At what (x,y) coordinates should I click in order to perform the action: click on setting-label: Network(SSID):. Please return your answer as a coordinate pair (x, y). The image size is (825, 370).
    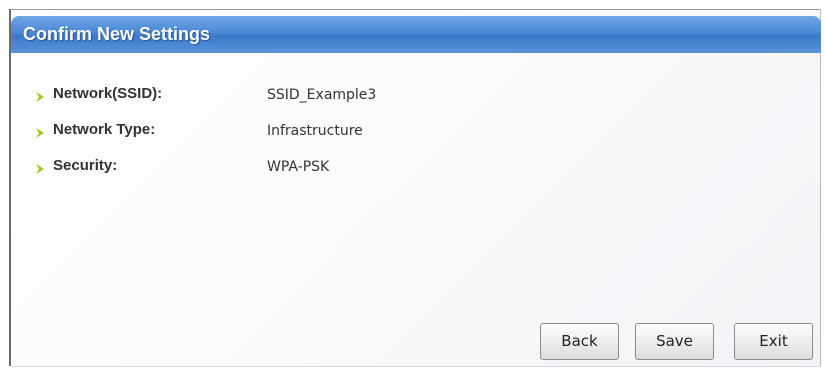
    Looking at the image, I should click on (108, 93).